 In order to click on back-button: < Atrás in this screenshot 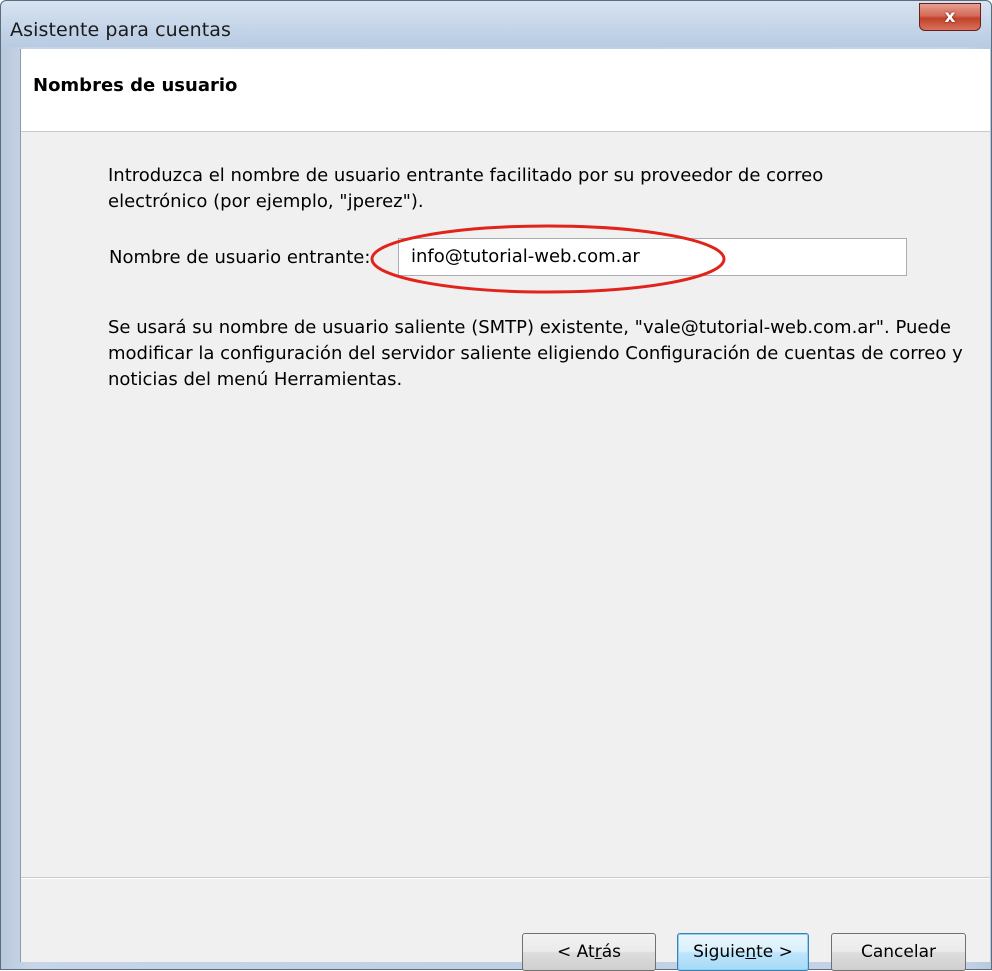, I will do `click(589, 952)`.